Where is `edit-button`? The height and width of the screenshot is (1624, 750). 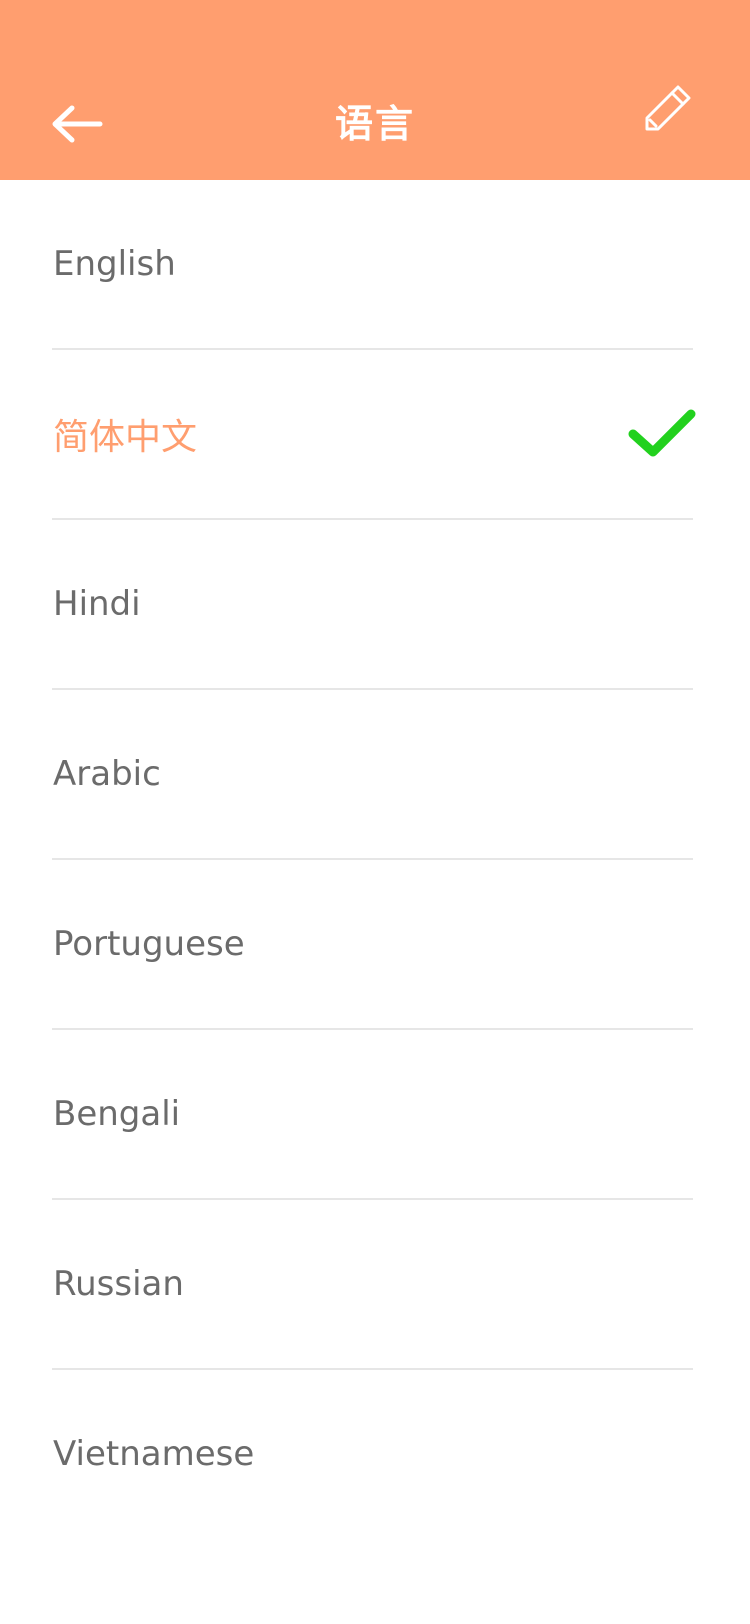
edit-button is located at coordinates (668, 108).